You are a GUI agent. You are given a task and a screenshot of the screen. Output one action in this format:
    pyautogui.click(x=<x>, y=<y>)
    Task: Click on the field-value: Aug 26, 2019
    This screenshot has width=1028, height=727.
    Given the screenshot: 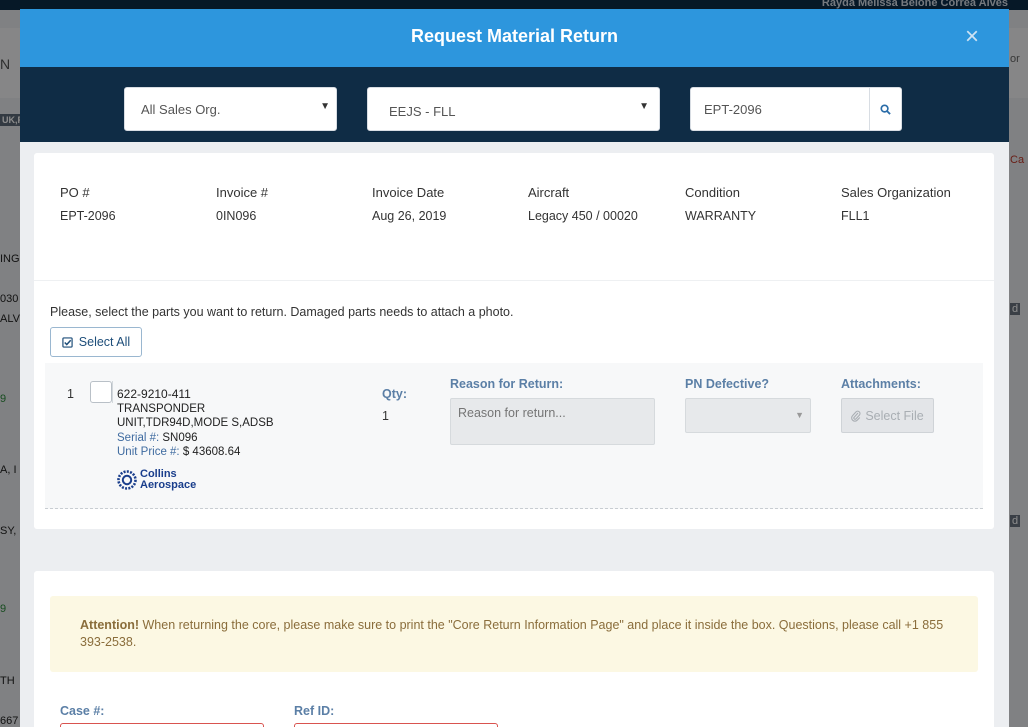 What is the action you would take?
    pyautogui.click(x=409, y=216)
    